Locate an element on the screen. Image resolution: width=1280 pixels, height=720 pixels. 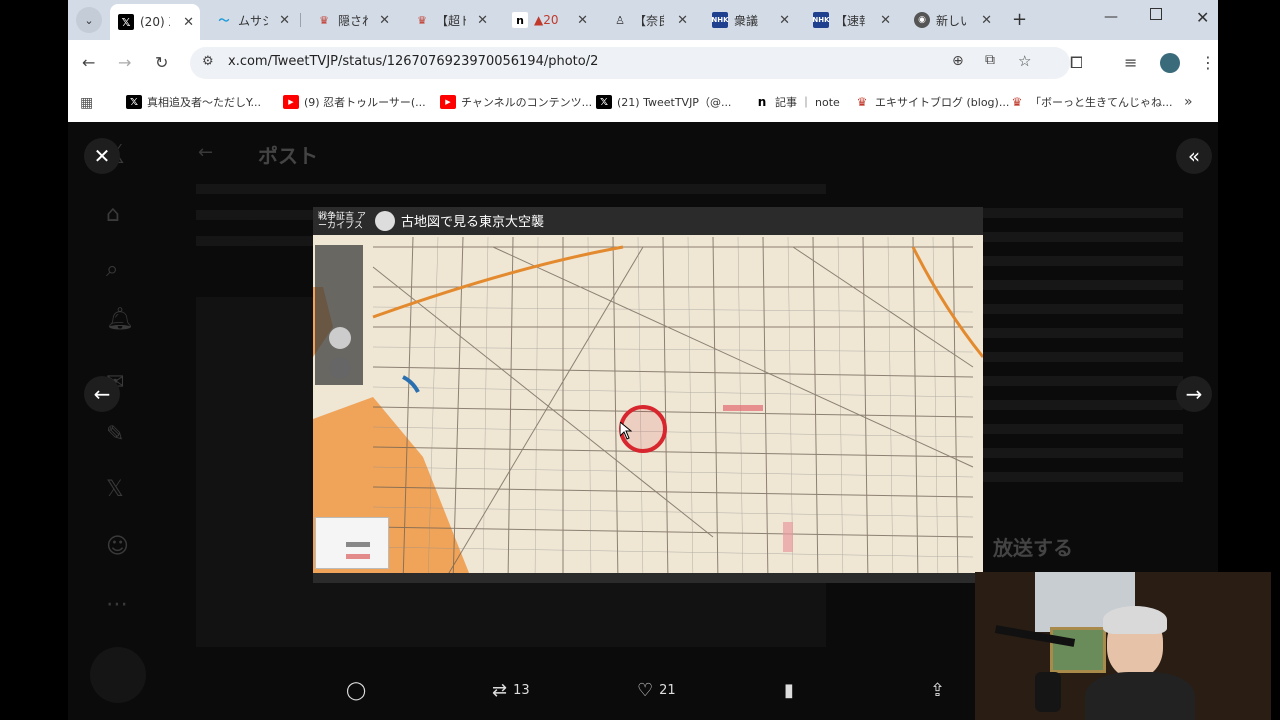
home-icon: ⌂ is located at coordinates (113, 214).